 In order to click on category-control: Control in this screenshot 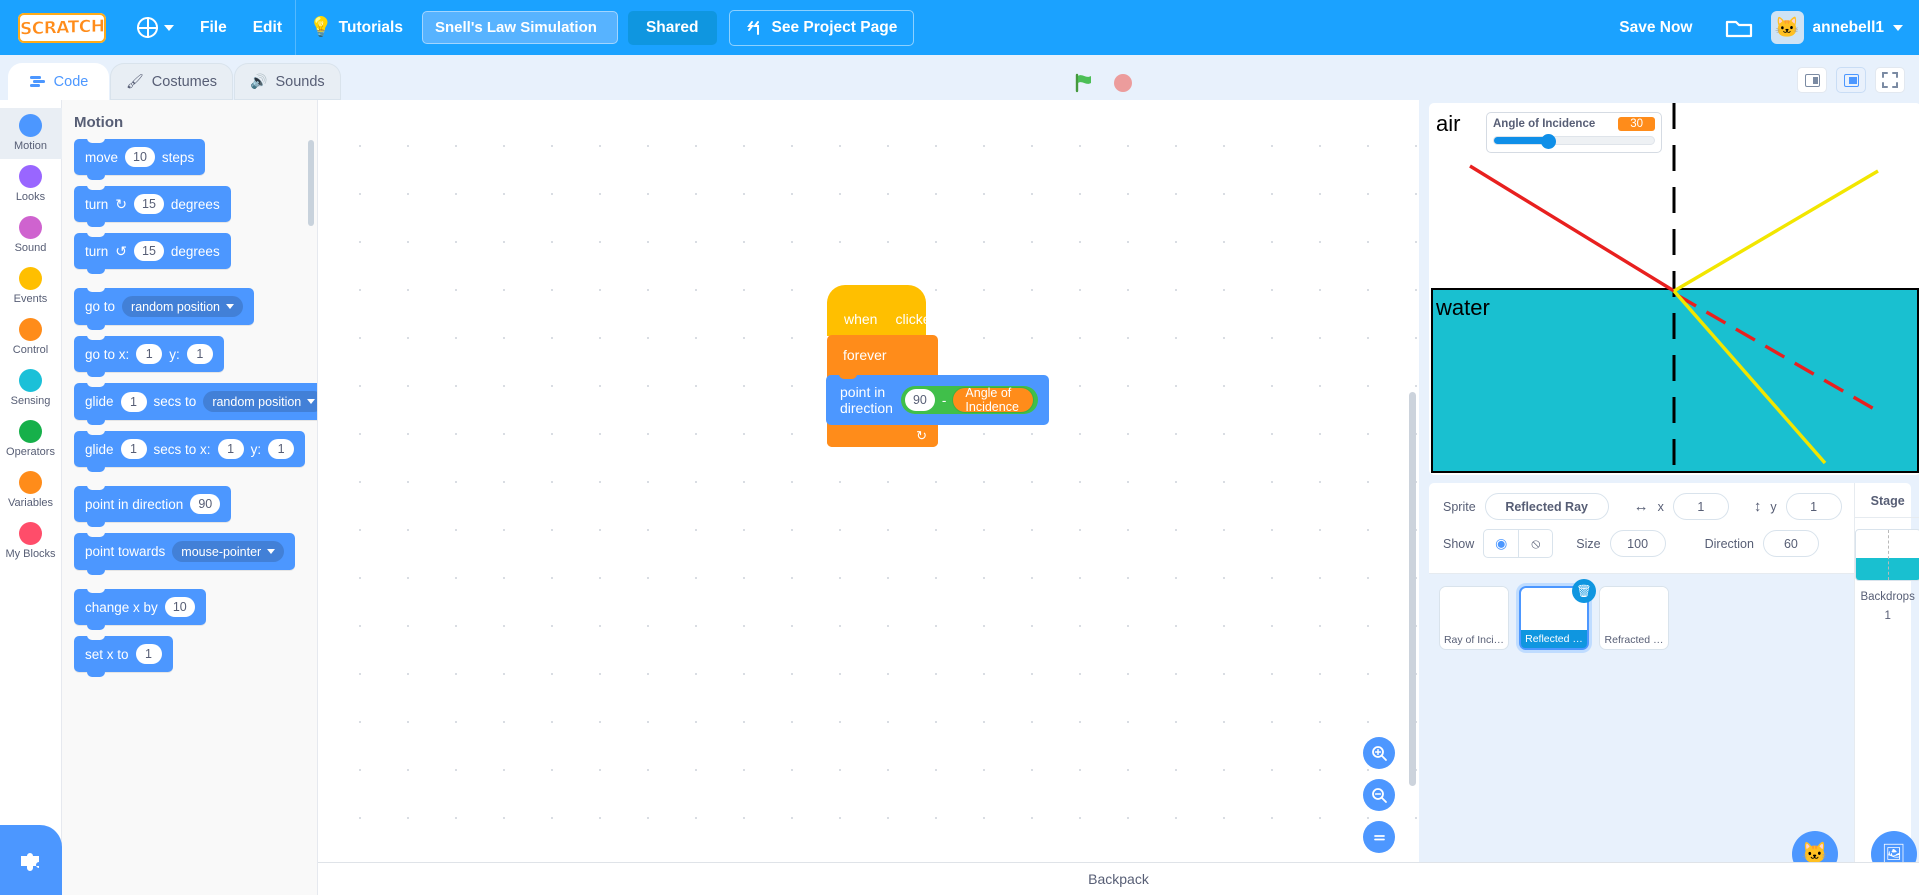, I will do `click(31, 337)`.